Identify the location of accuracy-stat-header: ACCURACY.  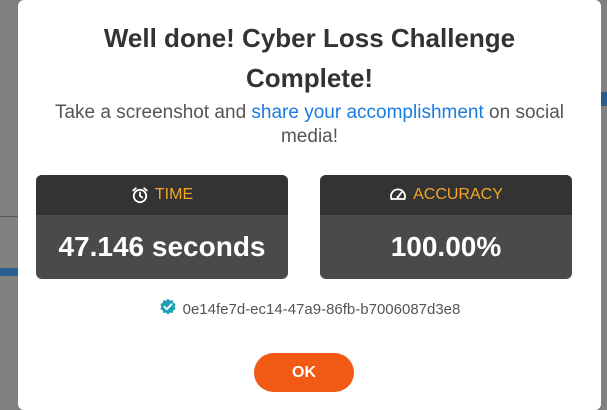
(446, 195).